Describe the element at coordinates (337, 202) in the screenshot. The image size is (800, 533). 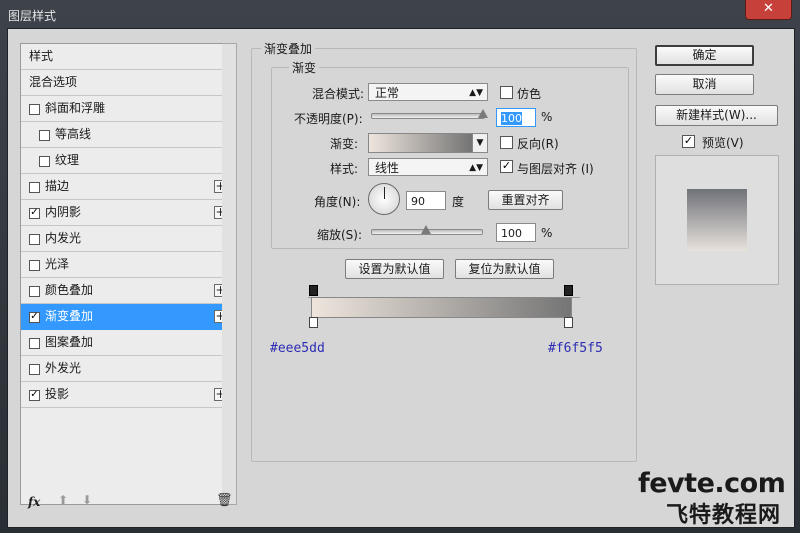
I see `angle-label: 角度(N):` at that location.